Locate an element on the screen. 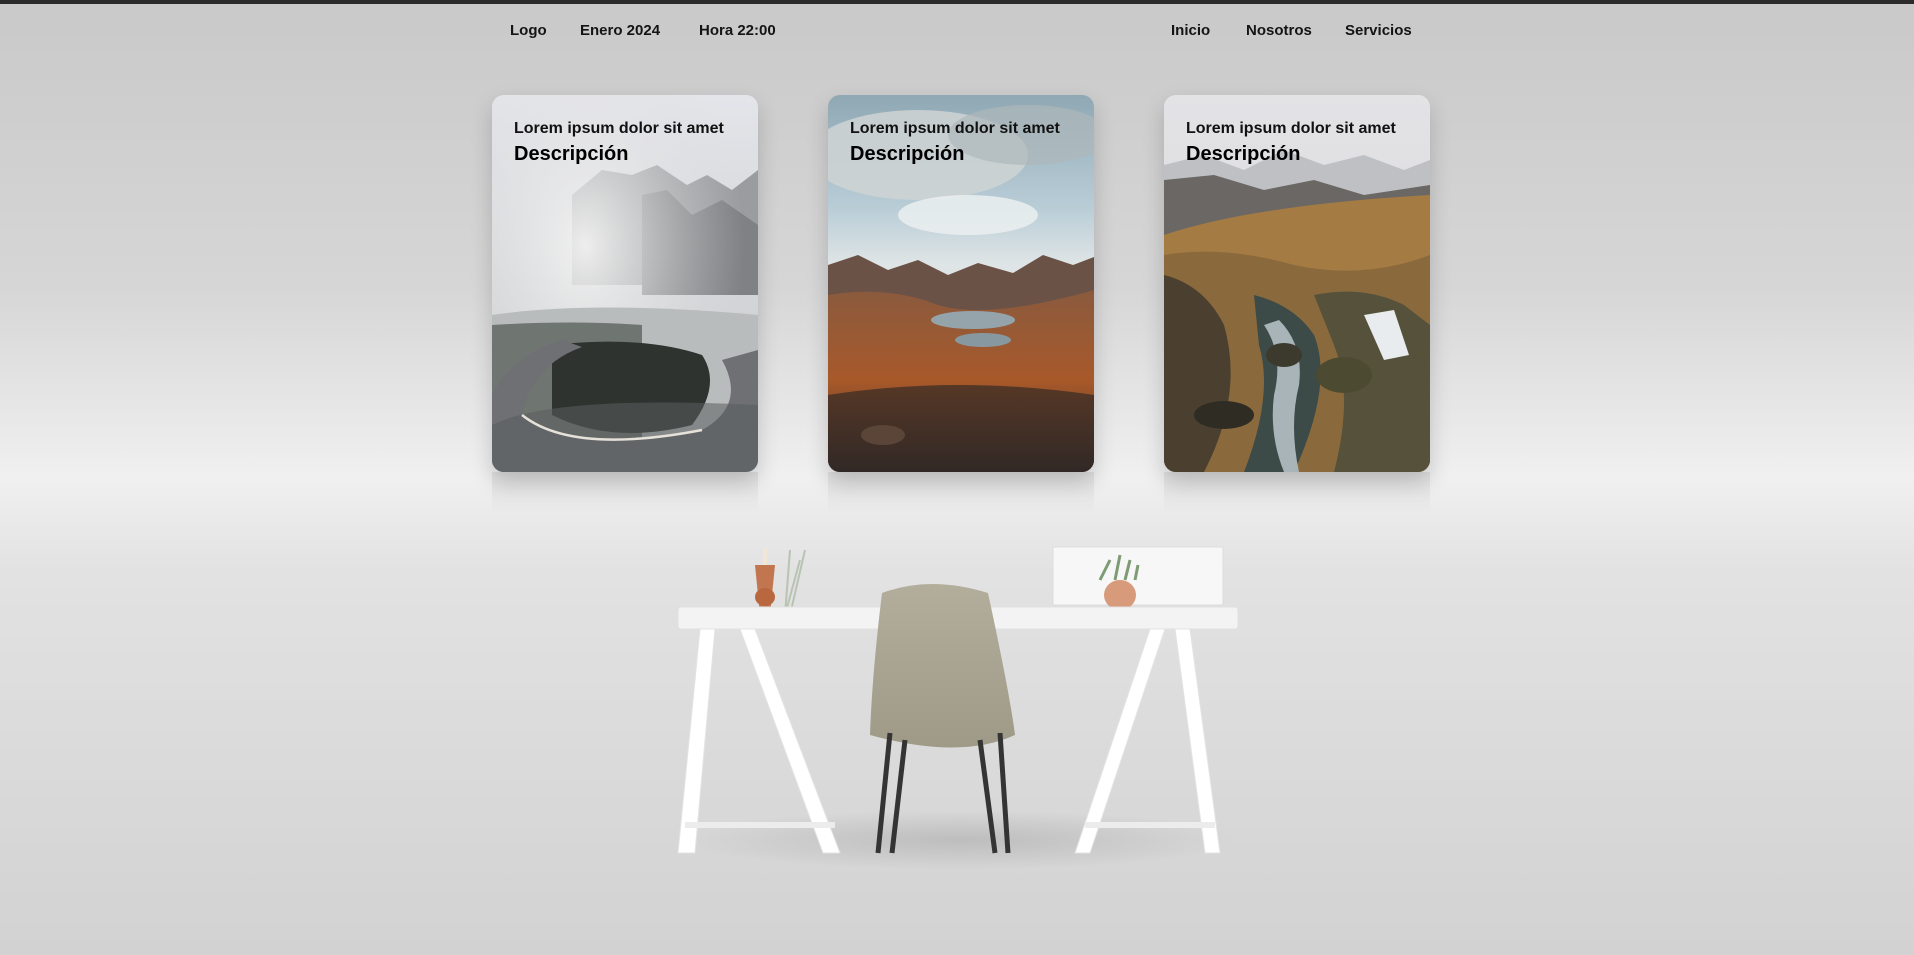 The height and width of the screenshot is (955, 1914). nav-link-servicios: Servicios is located at coordinates (1378, 30).